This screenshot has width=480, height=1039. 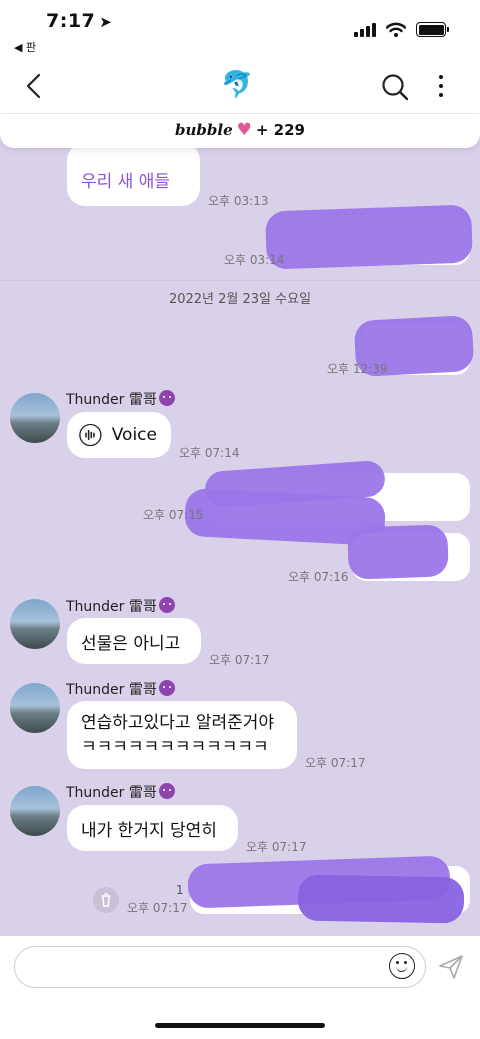 I want to click on battery-icon, so click(x=432, y=29).